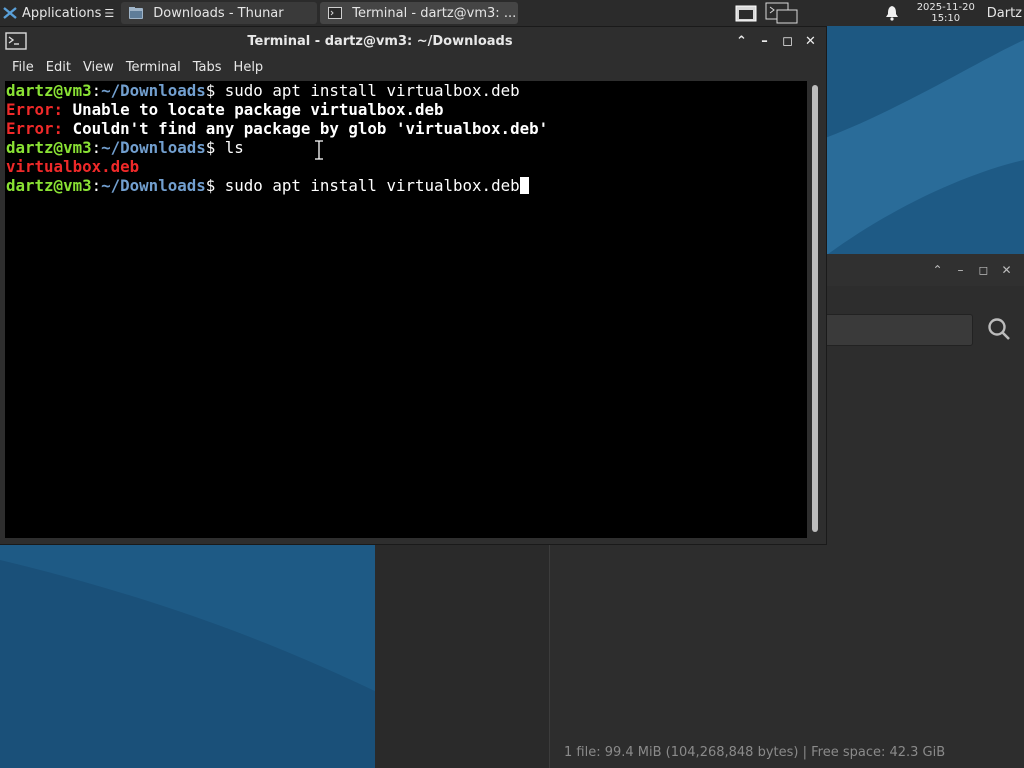  What do you see at coordinates (153, 68) in the screenshot?
I see `menu-terminal: Terminal` at bounding box center [153, 68].